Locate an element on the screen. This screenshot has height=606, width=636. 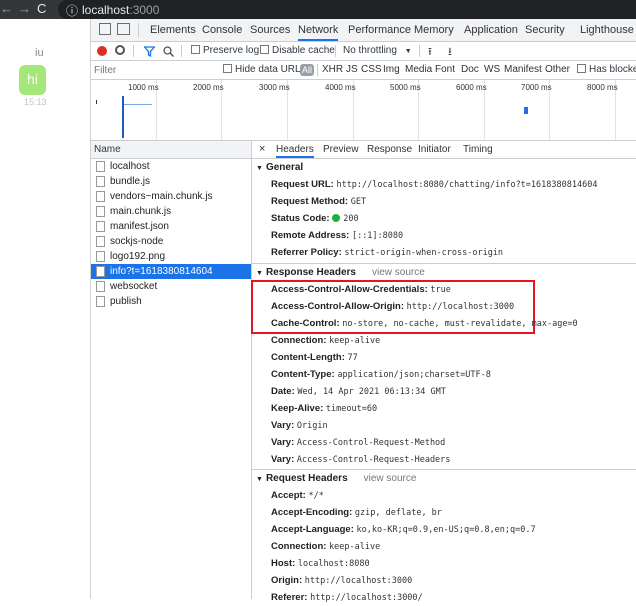
filter-icon is located at coordinates (149, 51).